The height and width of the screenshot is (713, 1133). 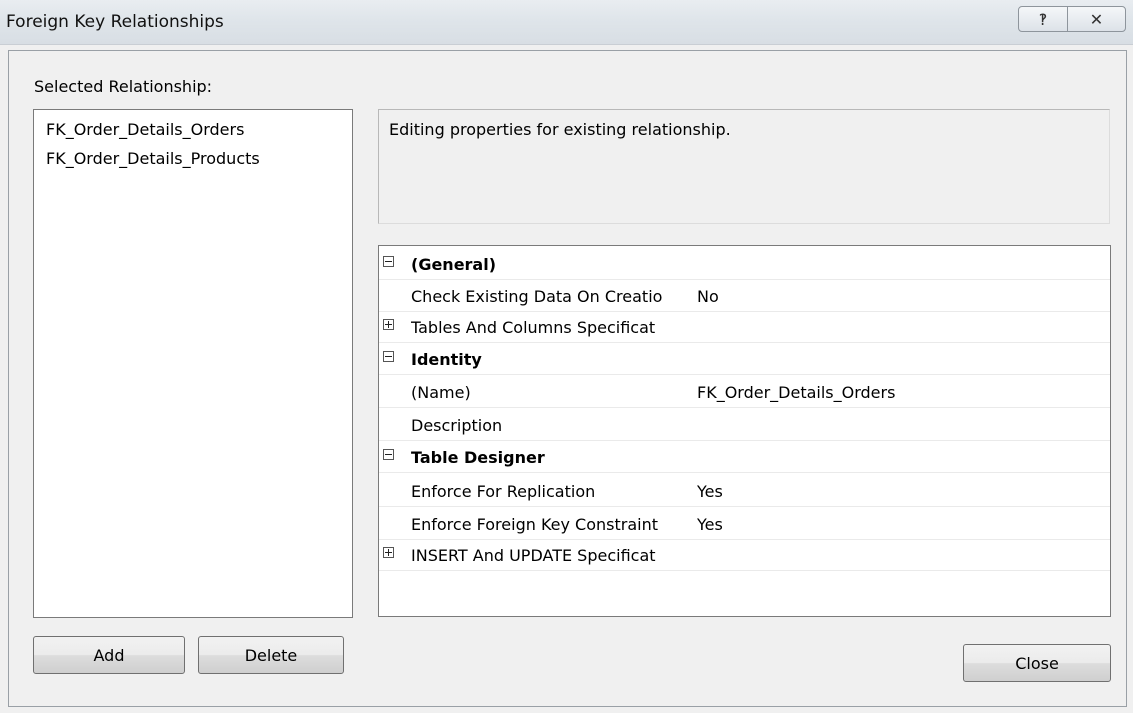 What do you see at coordinates (115, 22) in the screenshot?
I see `window-title: Foreign Key Relationships` at bounding box center [115, 22].